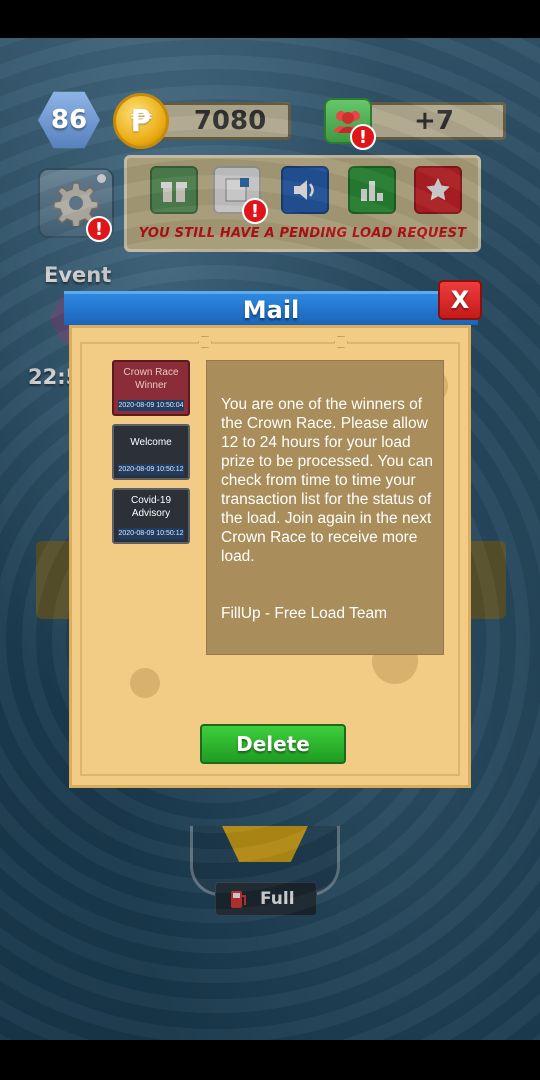 The height and width of the screenshot is (1080, 540). What do you see at coordinates (151, 405) in the screenshot?
I see `mail-item-date: 2020-08-09 10:50:04` at bounding box center [151, 405].